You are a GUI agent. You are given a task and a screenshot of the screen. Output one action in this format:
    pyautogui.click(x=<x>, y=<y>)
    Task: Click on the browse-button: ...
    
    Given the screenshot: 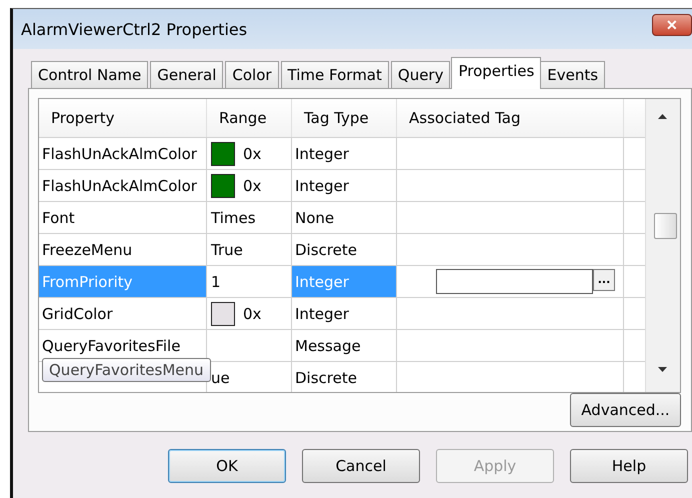 What is the action you would take?
    pyautogui.click(x=604, y=280)
    